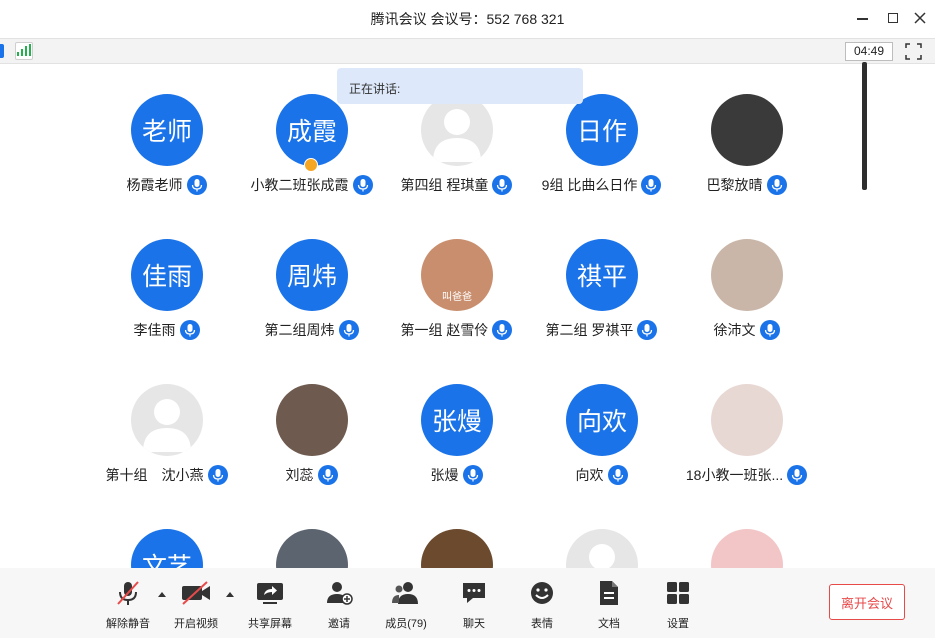 The image size is (935, 638). What do you see at coordinates (154, 475) in the screenshot?
I see `participant-name: 第十组 沈小燕` at bounding box center [154, 475].